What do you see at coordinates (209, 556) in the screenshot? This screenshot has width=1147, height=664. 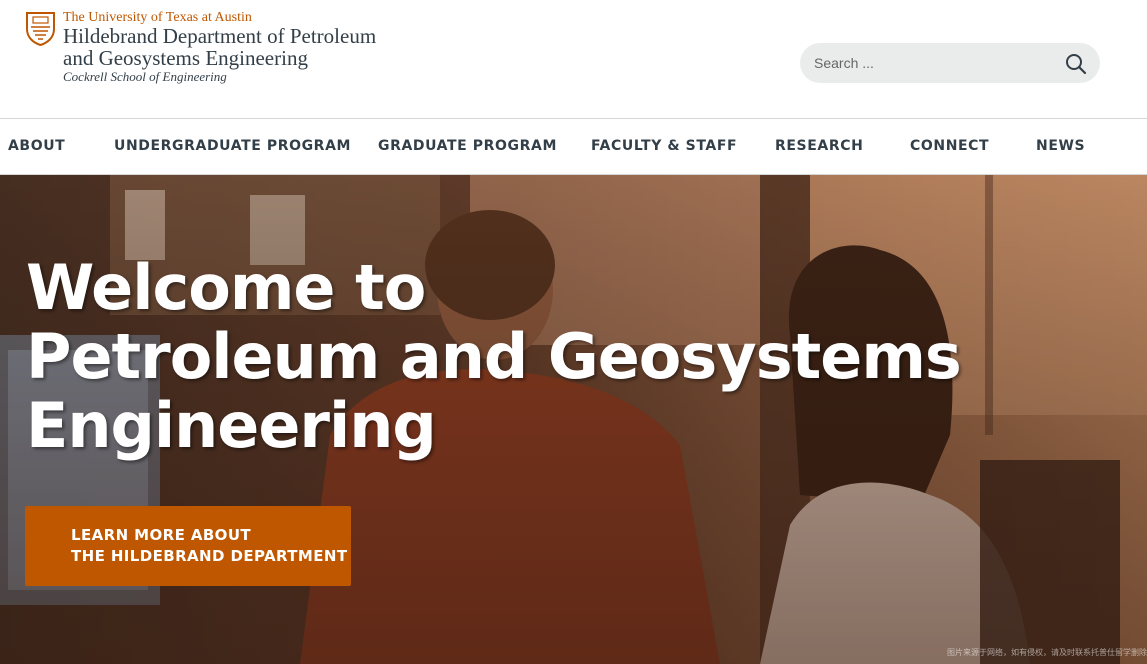 I see `learn-more-button-line2: THE HILDEBRAND DEPARTMENT` at bounding box center [209, 556].